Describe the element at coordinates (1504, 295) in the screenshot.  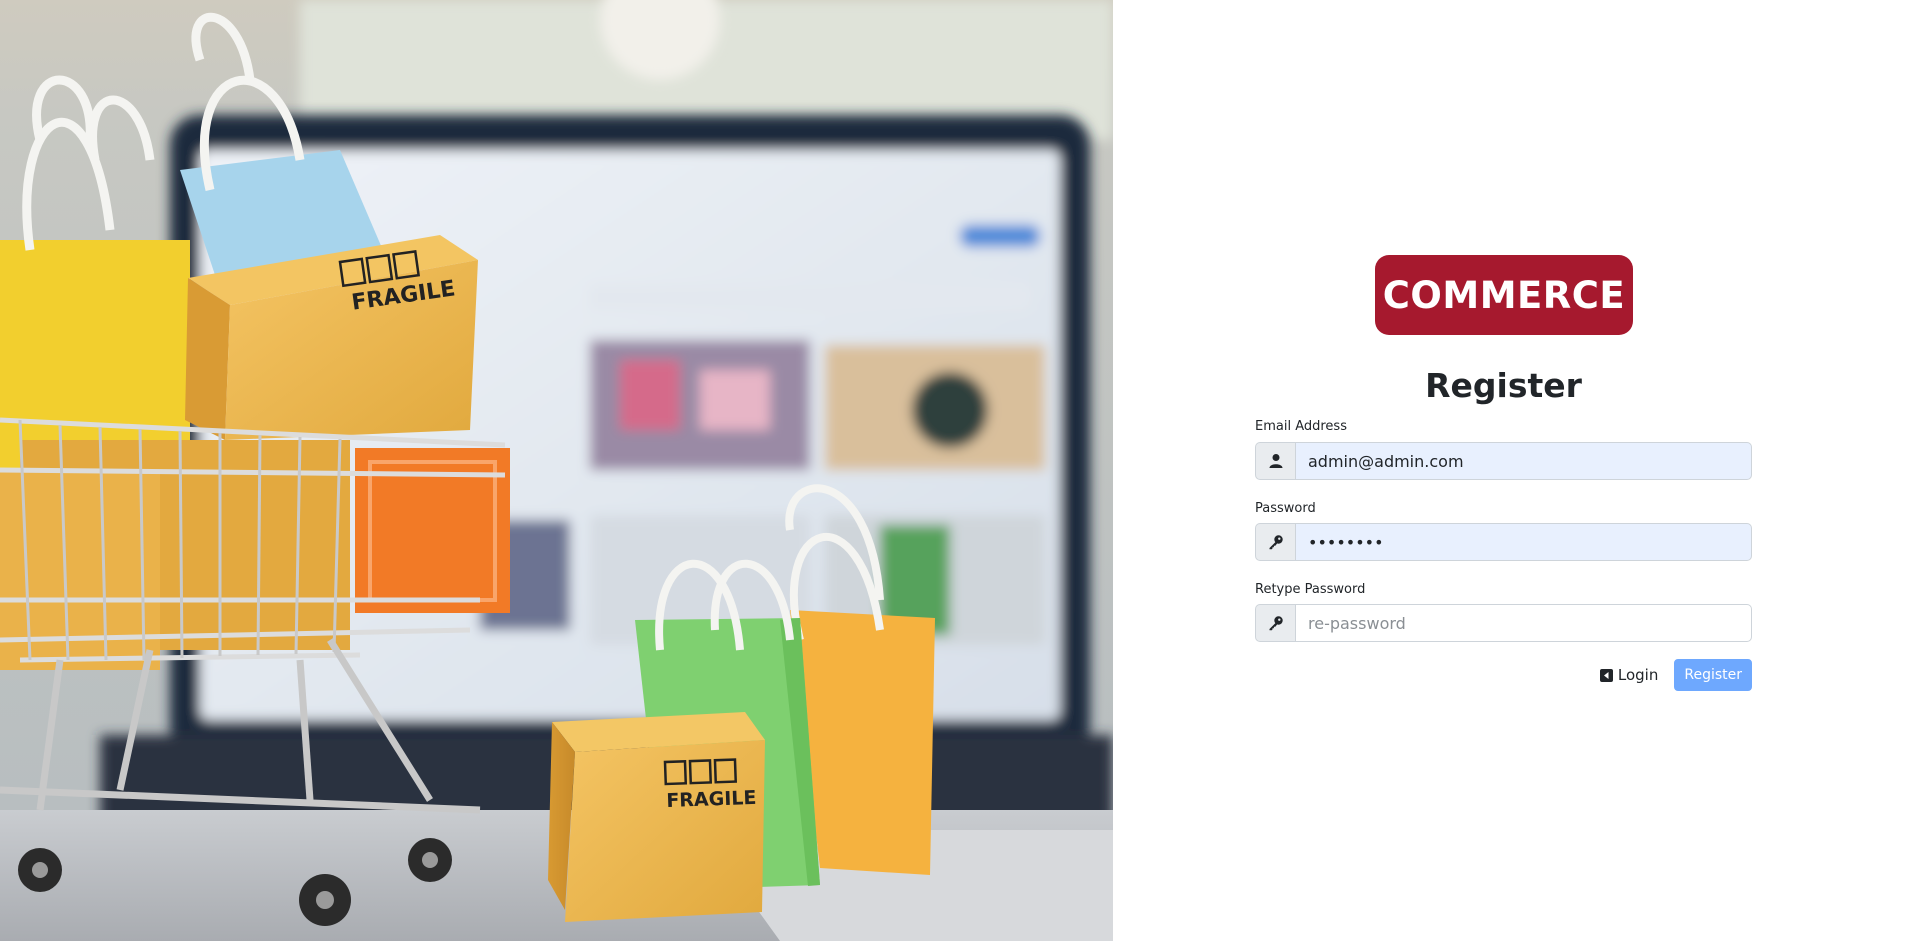
I see `commerce-logo: COMMERCE` at that location.